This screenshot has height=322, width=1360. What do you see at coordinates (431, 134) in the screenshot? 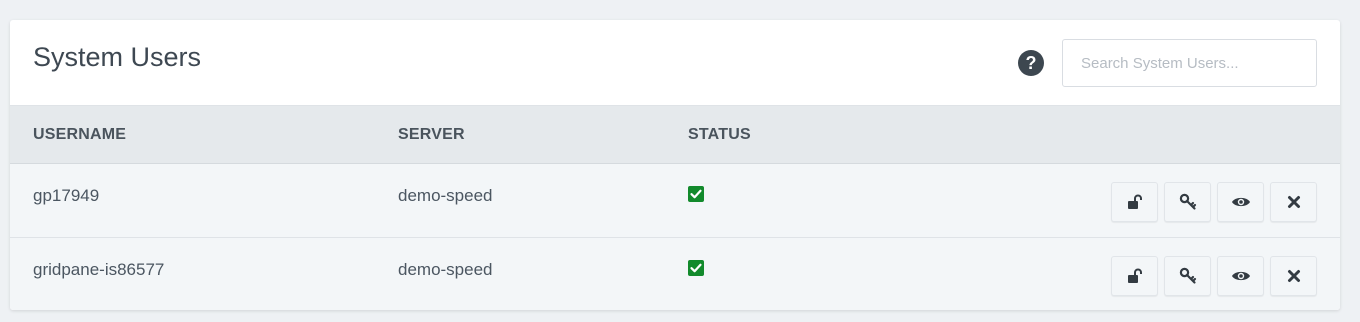
I see `column-header-server: SERVER` at bounding box center [431, 134].